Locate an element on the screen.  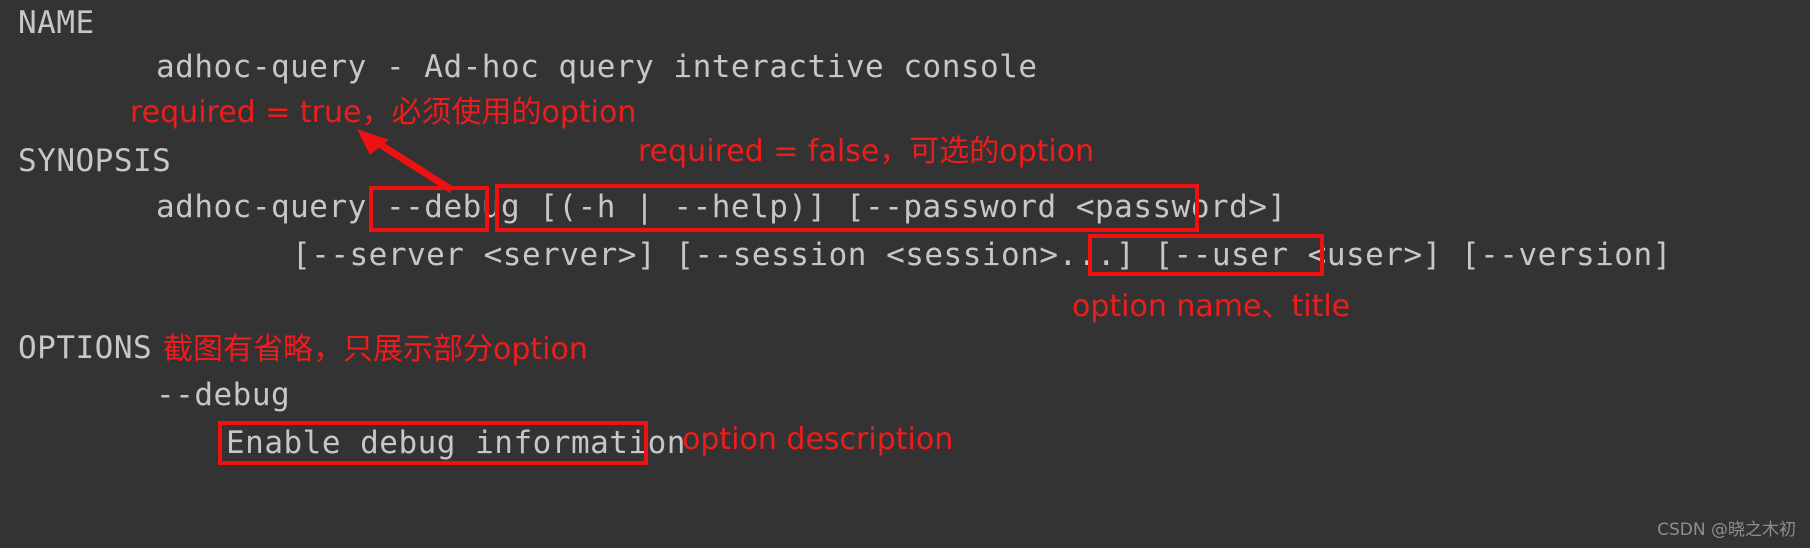
option-entry-description: Enable debug information is located at coordinates (456, 443).